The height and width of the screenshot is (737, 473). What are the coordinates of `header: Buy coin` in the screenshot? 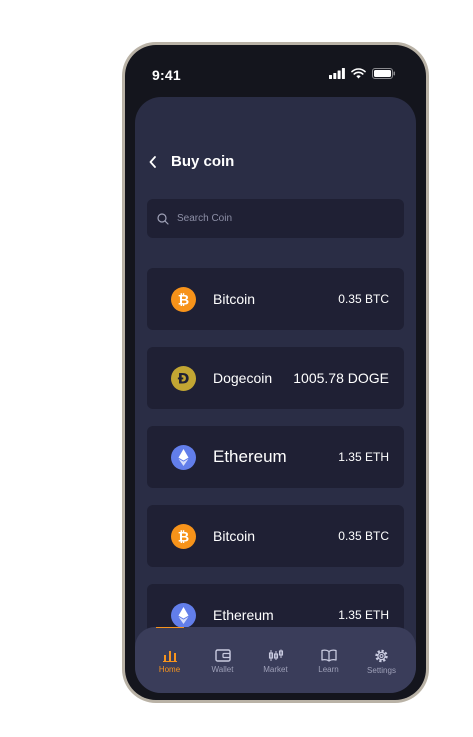 It's located at (189, 161).